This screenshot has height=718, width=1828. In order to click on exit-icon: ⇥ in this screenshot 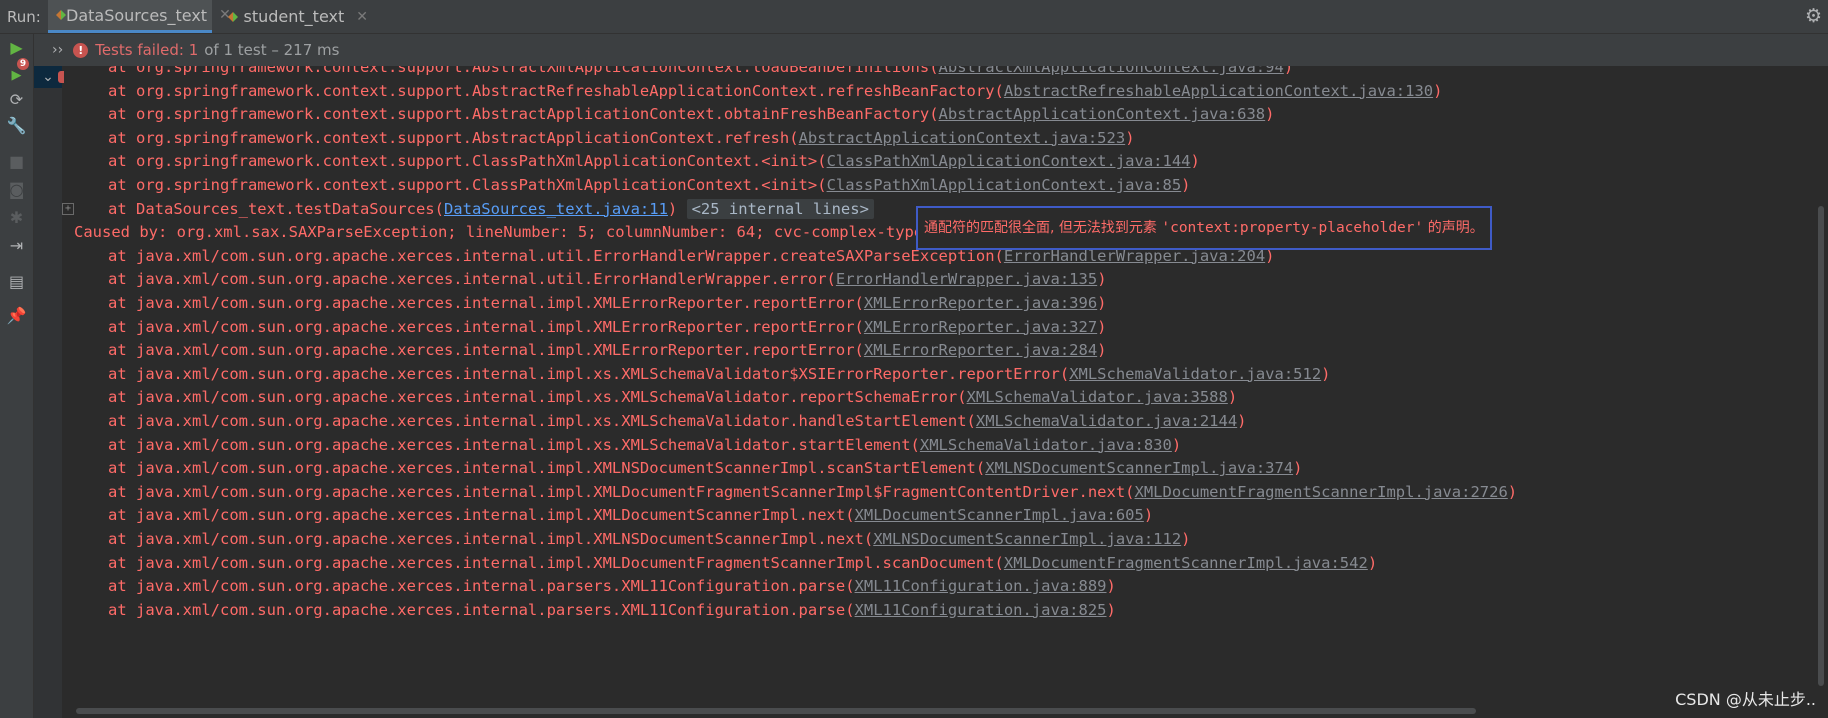, I will do `click(16, 246)`.